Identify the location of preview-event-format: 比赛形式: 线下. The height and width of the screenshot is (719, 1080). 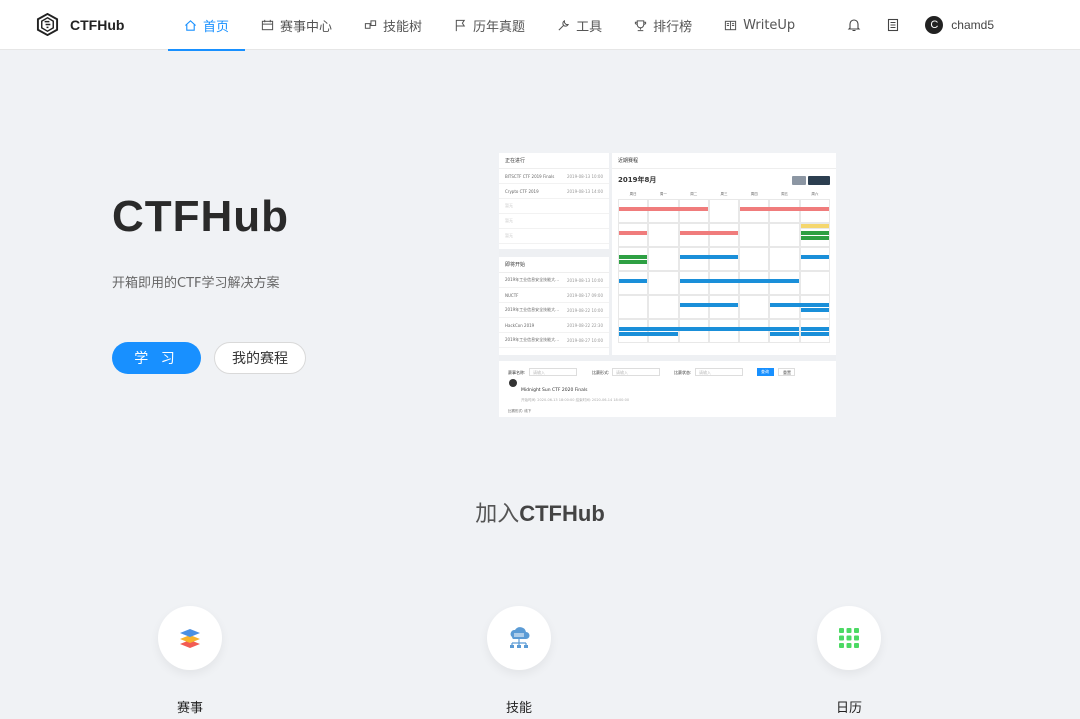
(520, 411).